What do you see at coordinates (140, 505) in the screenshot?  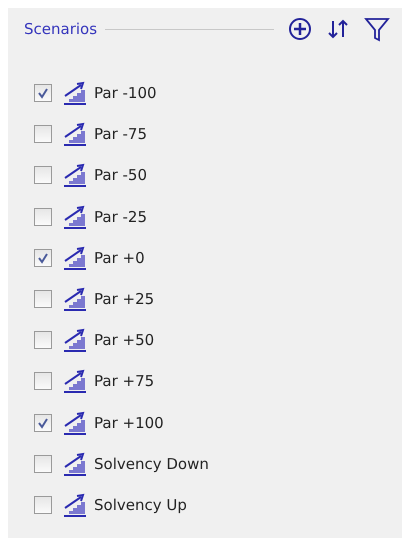 I see `scenario-label: Solvency Up` at bounding box center [140, 505].